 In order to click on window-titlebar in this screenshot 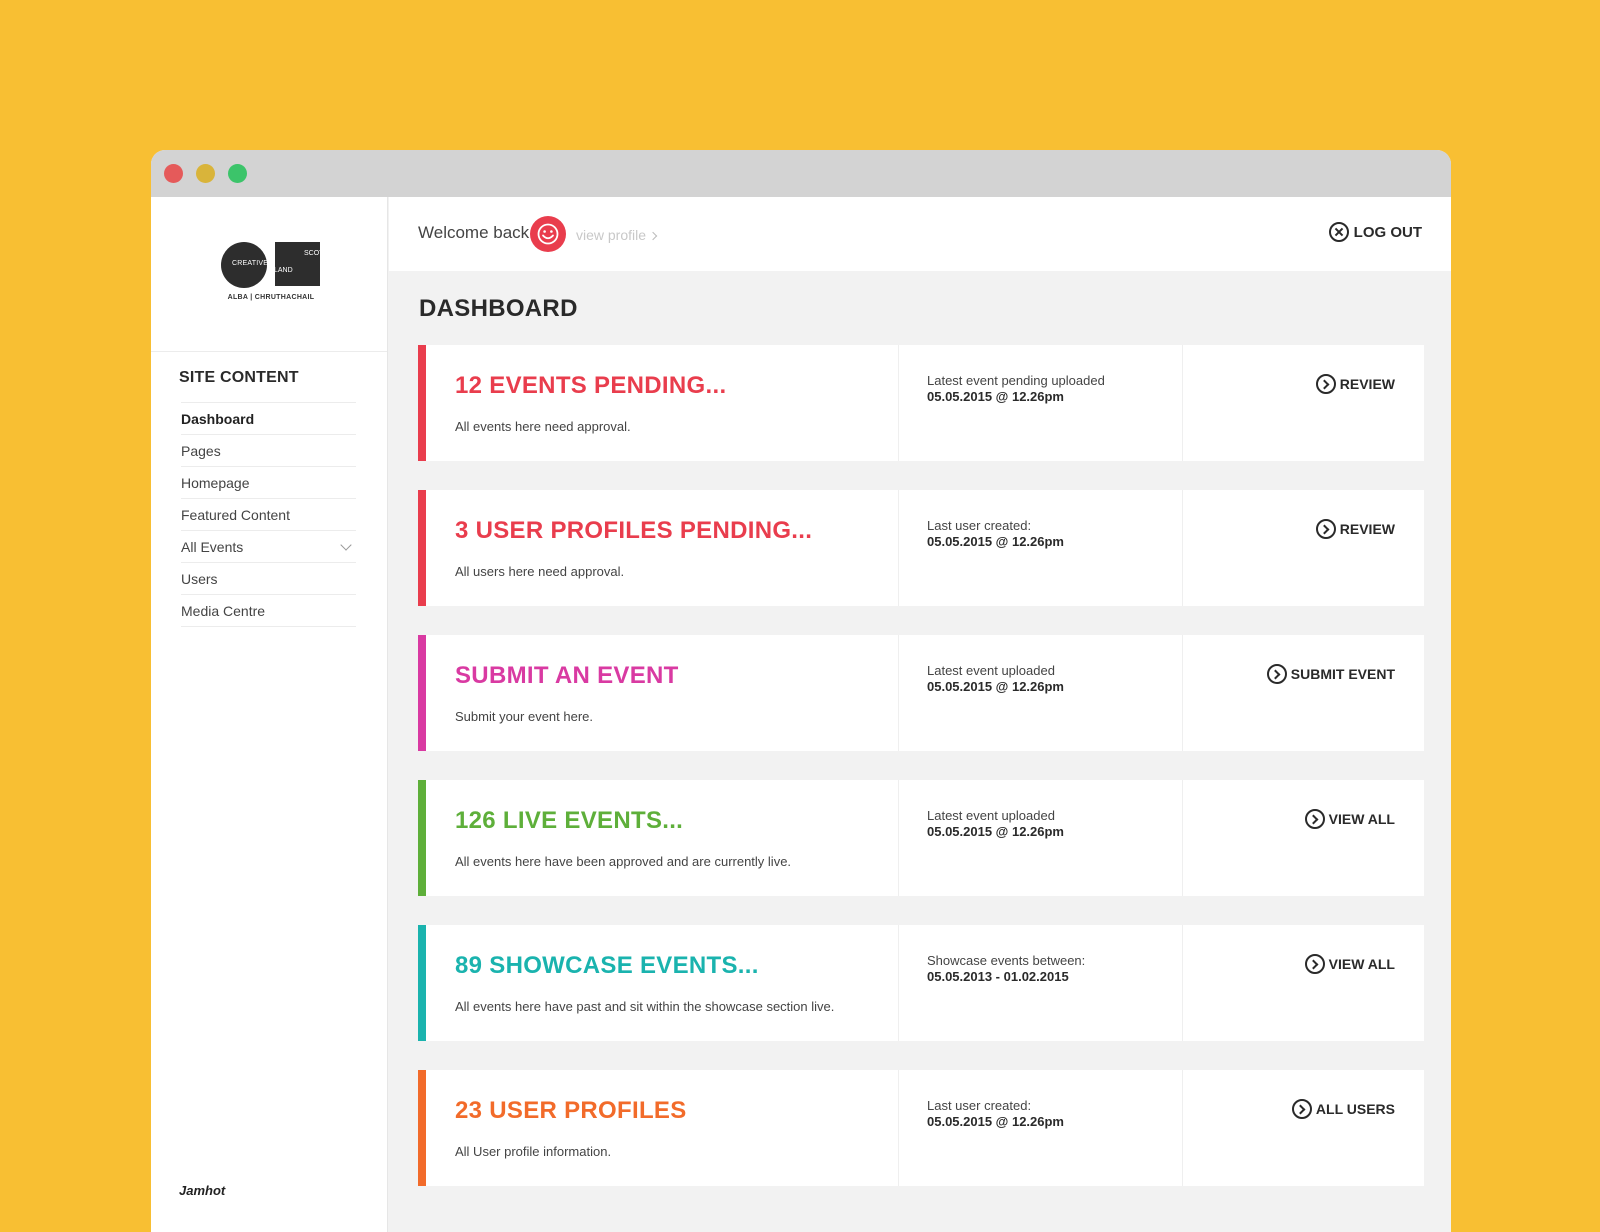, I will do `click(801, 173)`.